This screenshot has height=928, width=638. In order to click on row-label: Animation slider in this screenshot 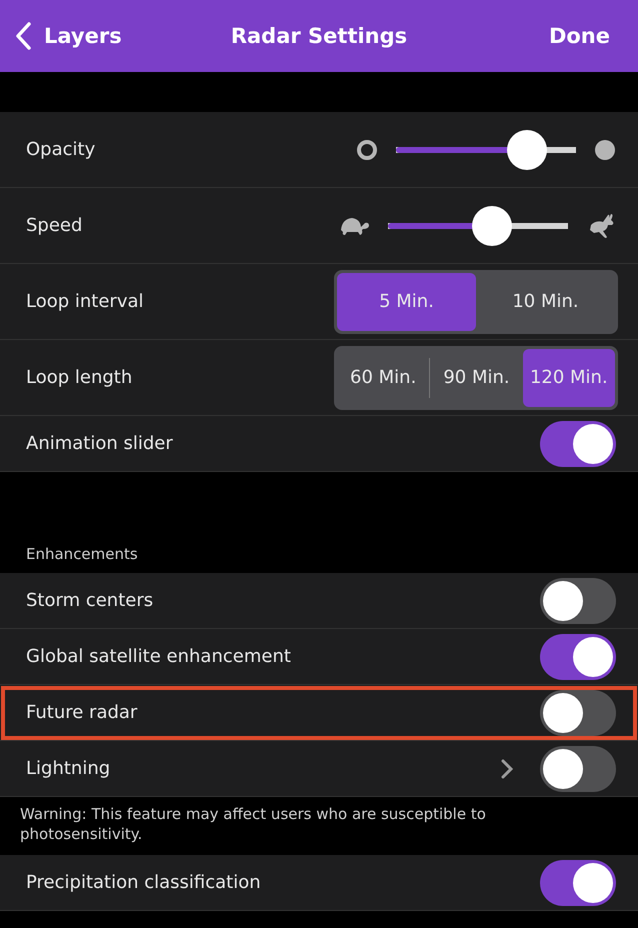, I will do `click(99, 443)`.